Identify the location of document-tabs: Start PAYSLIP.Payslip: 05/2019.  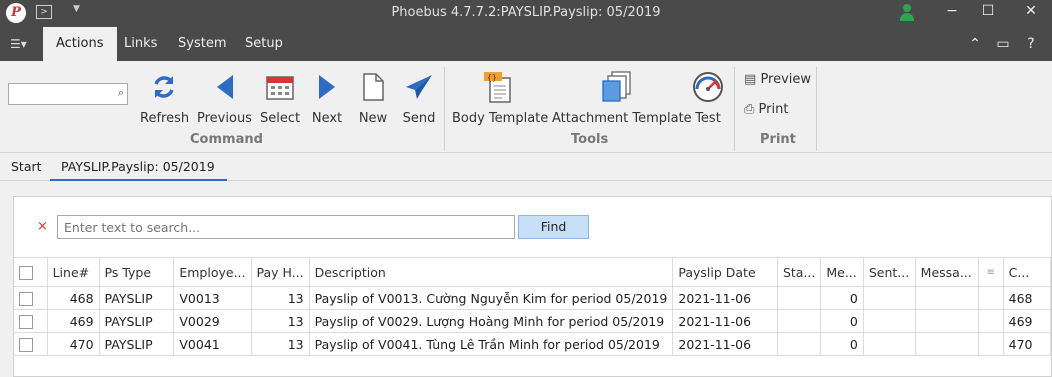
(526, 167).